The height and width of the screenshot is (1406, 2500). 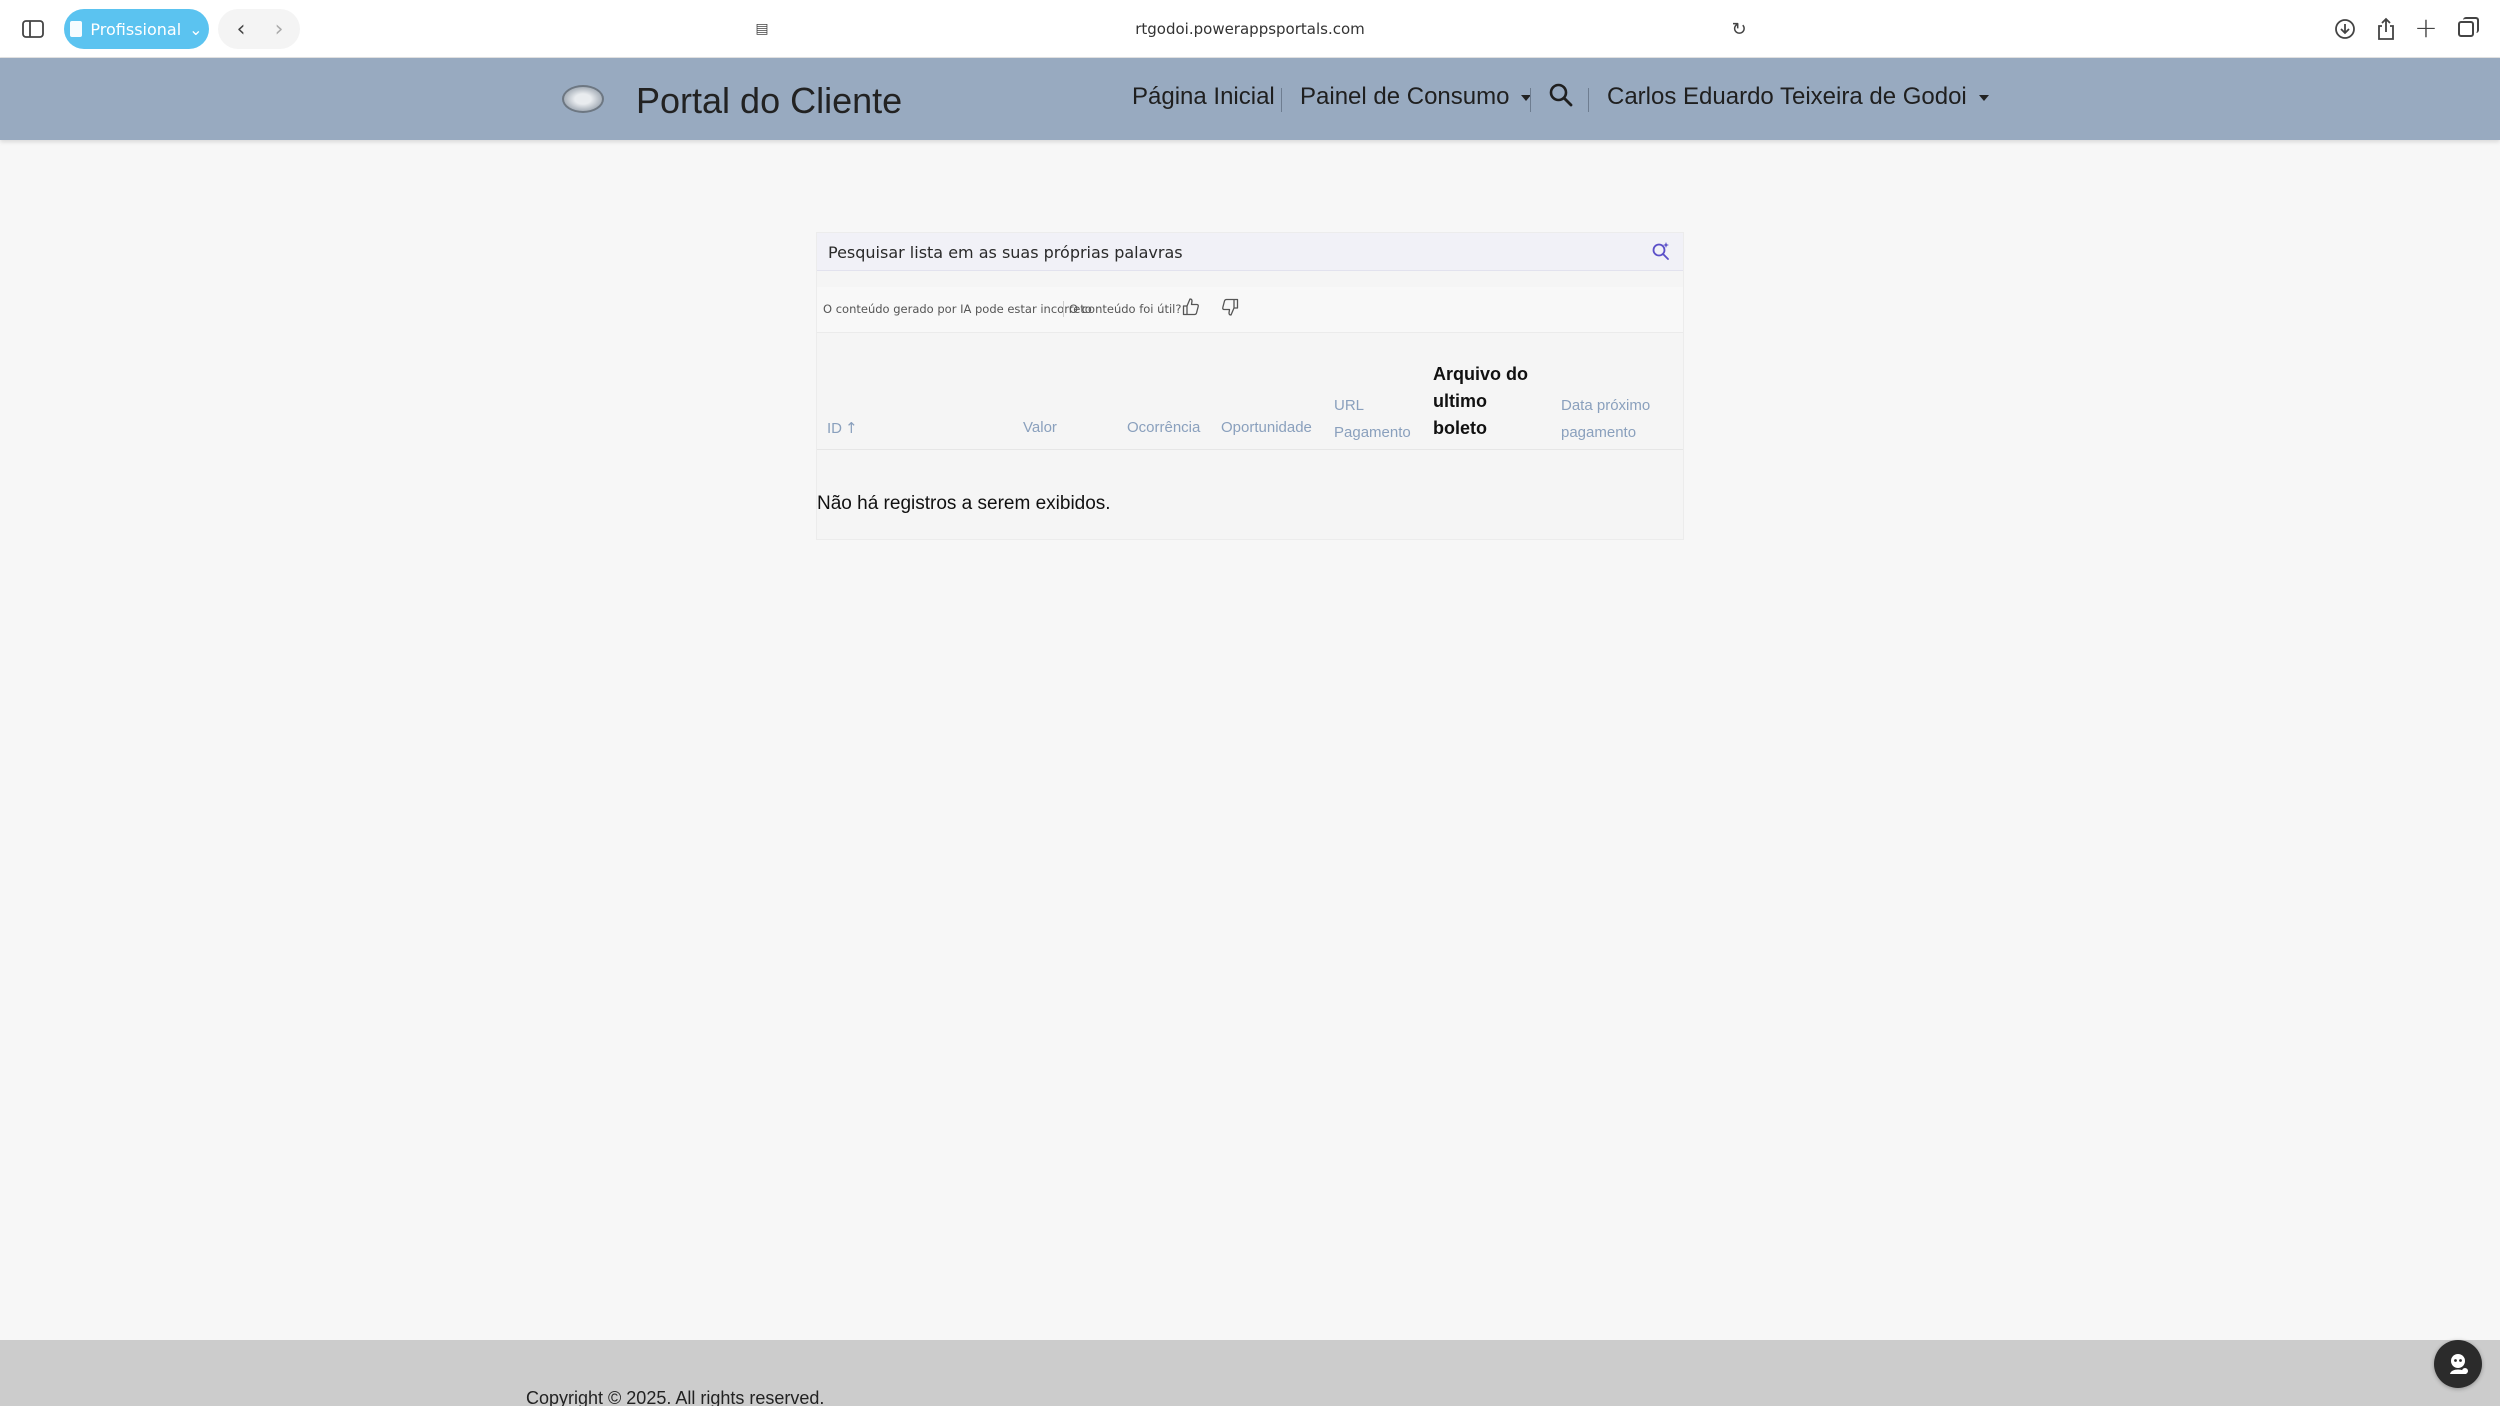 What do you see at coordinates (851, 428) in the screenshot?
I see `sort-ascending-icon: ↑` at bounding box center [851, 428].